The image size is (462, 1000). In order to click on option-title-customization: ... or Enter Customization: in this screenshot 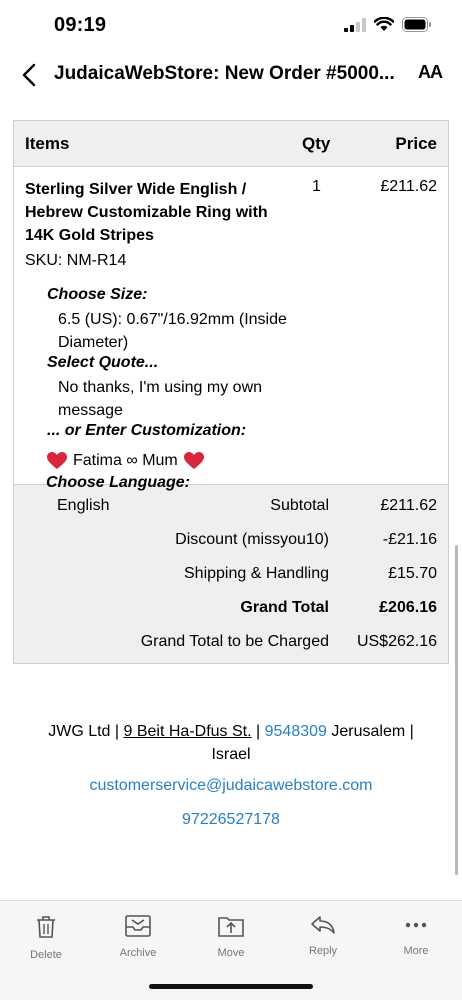, I will do `click(147, 430)`.